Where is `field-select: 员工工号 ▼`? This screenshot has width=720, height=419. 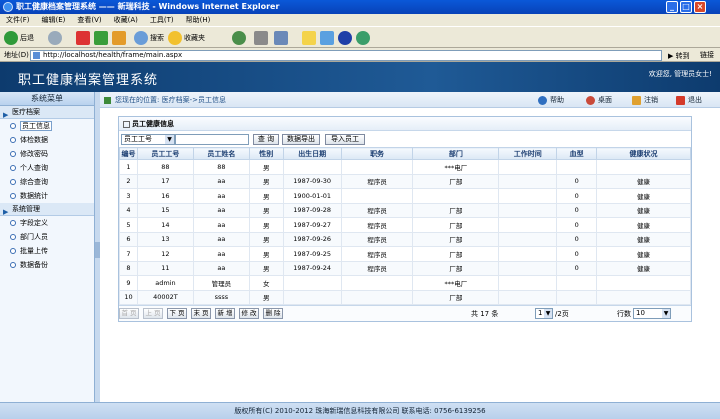
field-select: 员工工号 ▼ is located at coordinates (148, 139).